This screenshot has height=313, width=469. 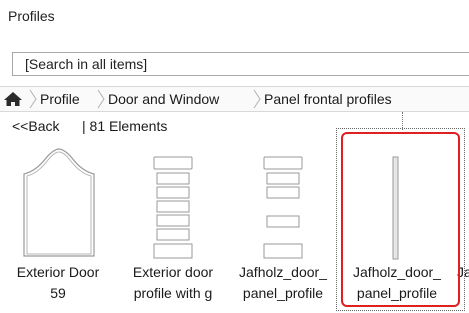 What do you see at coordinates (240, 64) in the screenshot?
I see `search-input: [Search in all items]` at bounding box center [240, 64].